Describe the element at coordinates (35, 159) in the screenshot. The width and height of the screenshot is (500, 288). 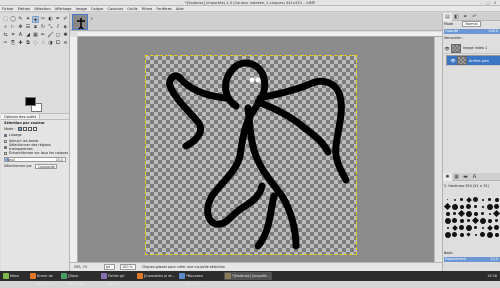
I see `threshold-slider: Seuil 15,0` at that location.